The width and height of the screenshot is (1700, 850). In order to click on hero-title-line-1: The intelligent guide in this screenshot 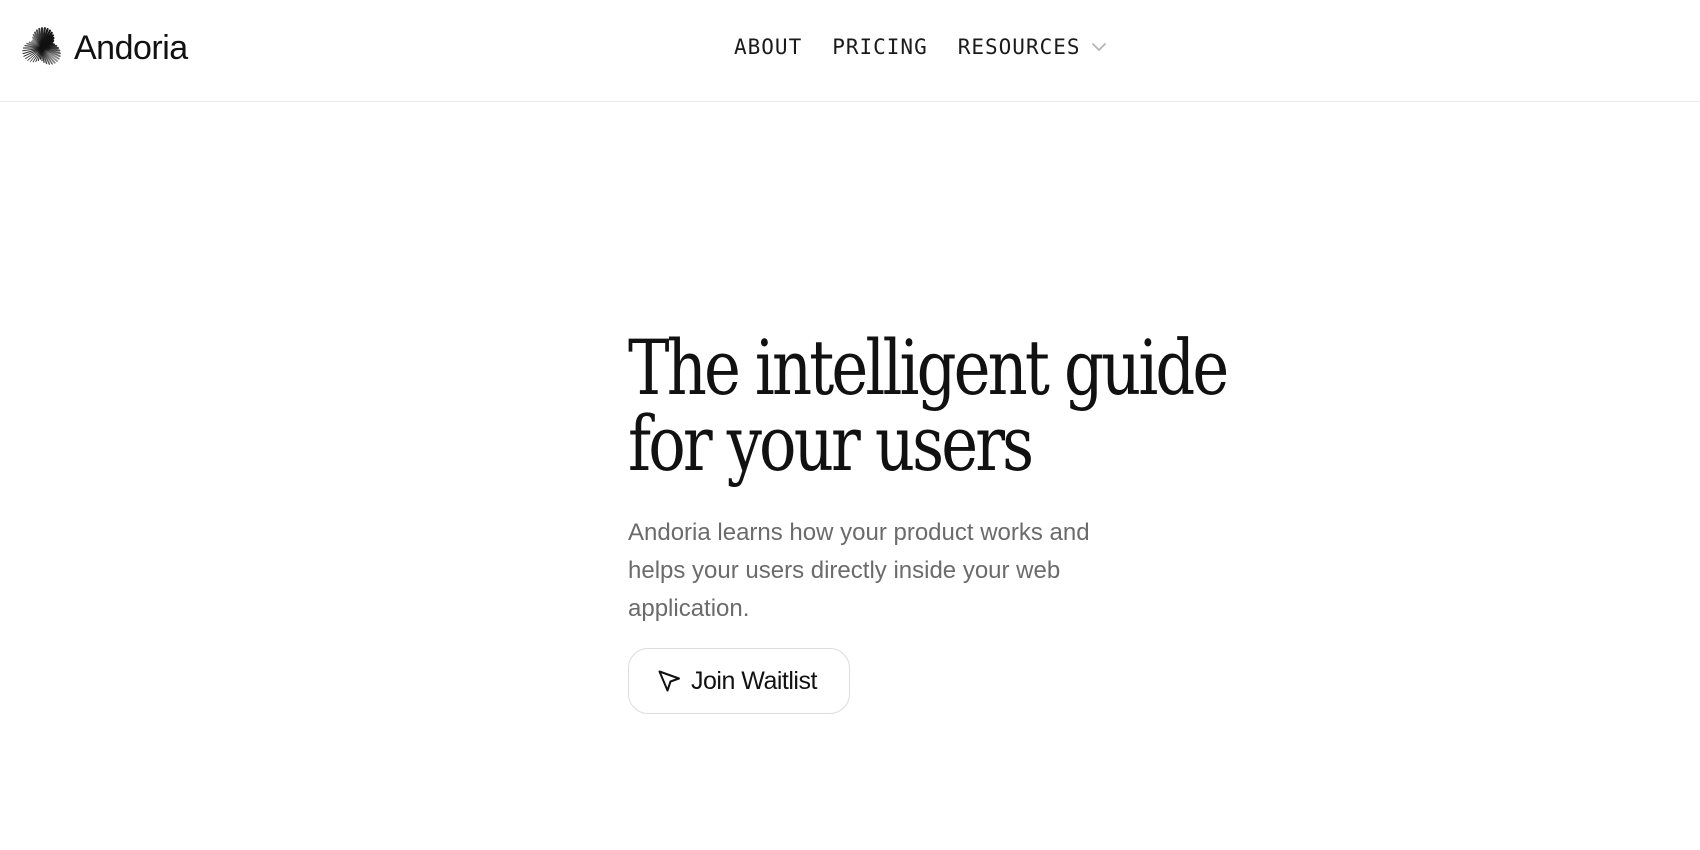, I will do `click(928, 367)`.